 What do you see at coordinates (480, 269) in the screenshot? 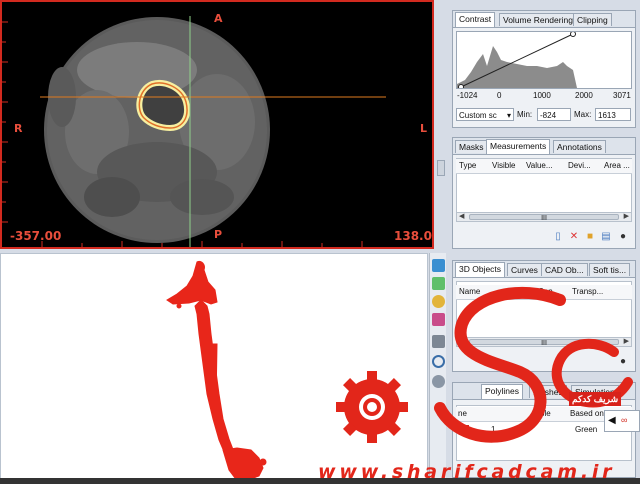
I see `tab-3d-objects: 3D Objects` at bounding box center [480, 269].